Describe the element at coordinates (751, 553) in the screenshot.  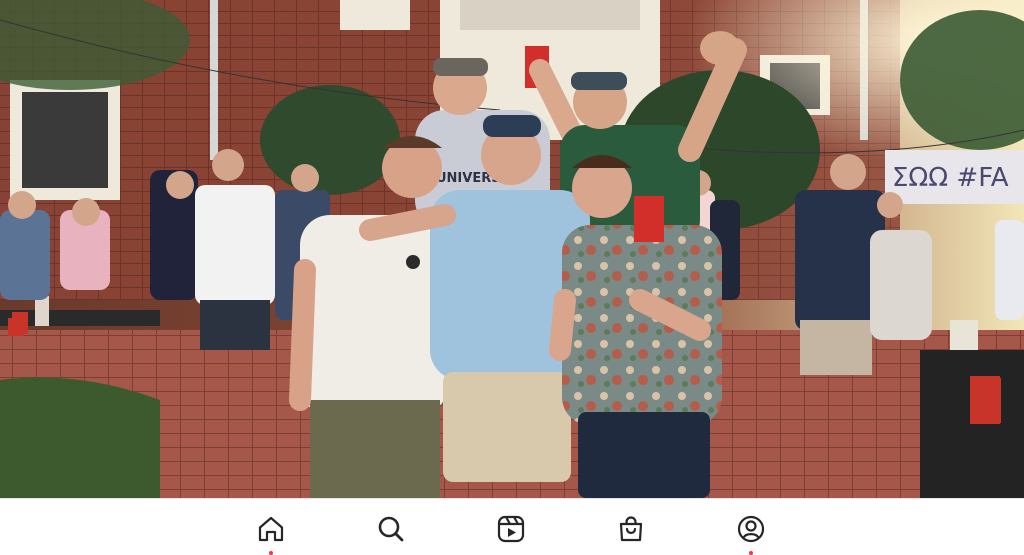
I see `profile-notification-dot` at that location.